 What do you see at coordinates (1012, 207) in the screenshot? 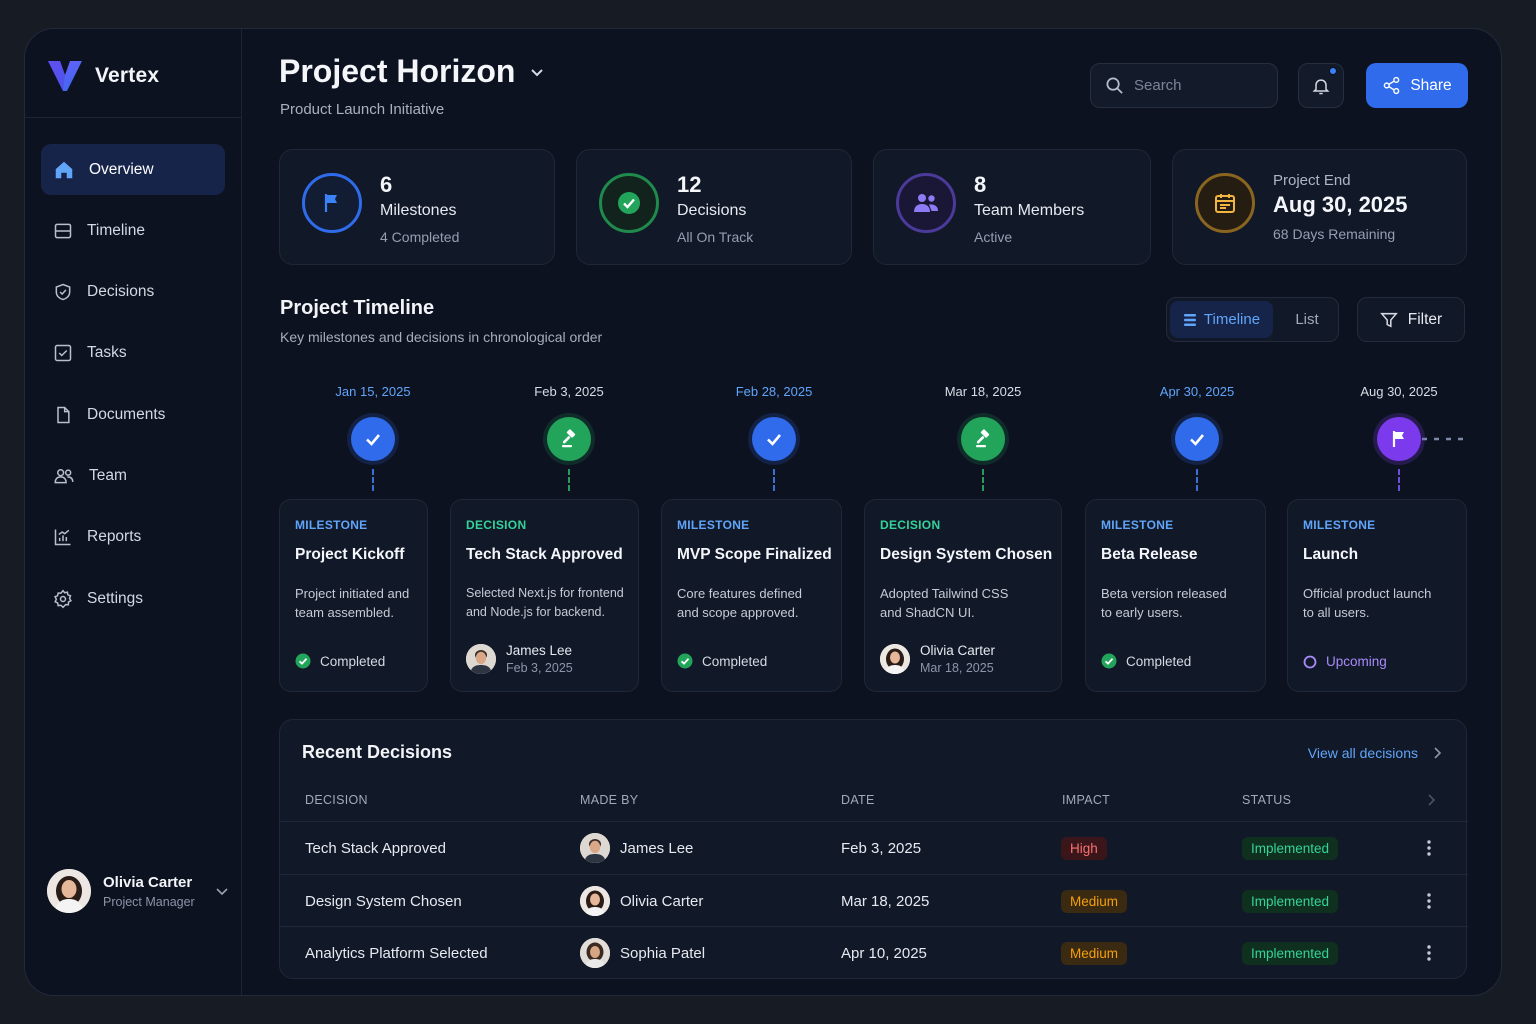
I see `stat-card-team: 8 Team Members Active` at bounding box center [1012, 207].